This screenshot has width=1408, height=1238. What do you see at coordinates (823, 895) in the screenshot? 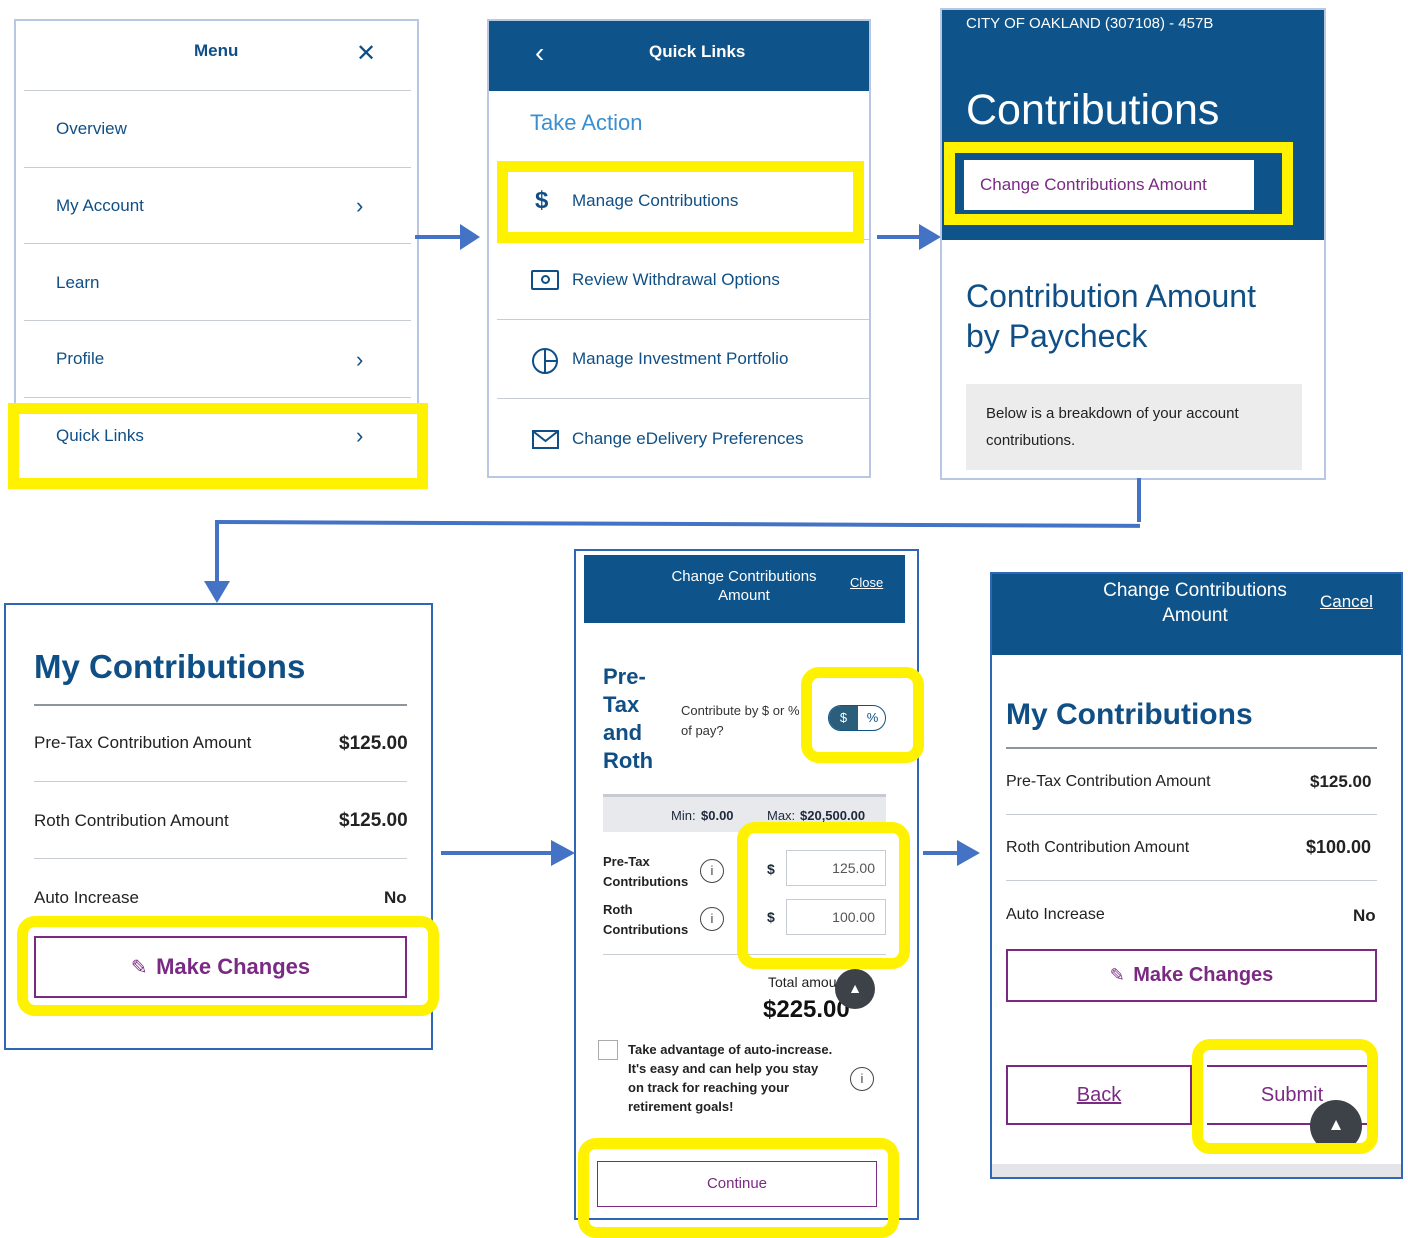
I see `highlight-inputs` at bounding box center [823, 895].